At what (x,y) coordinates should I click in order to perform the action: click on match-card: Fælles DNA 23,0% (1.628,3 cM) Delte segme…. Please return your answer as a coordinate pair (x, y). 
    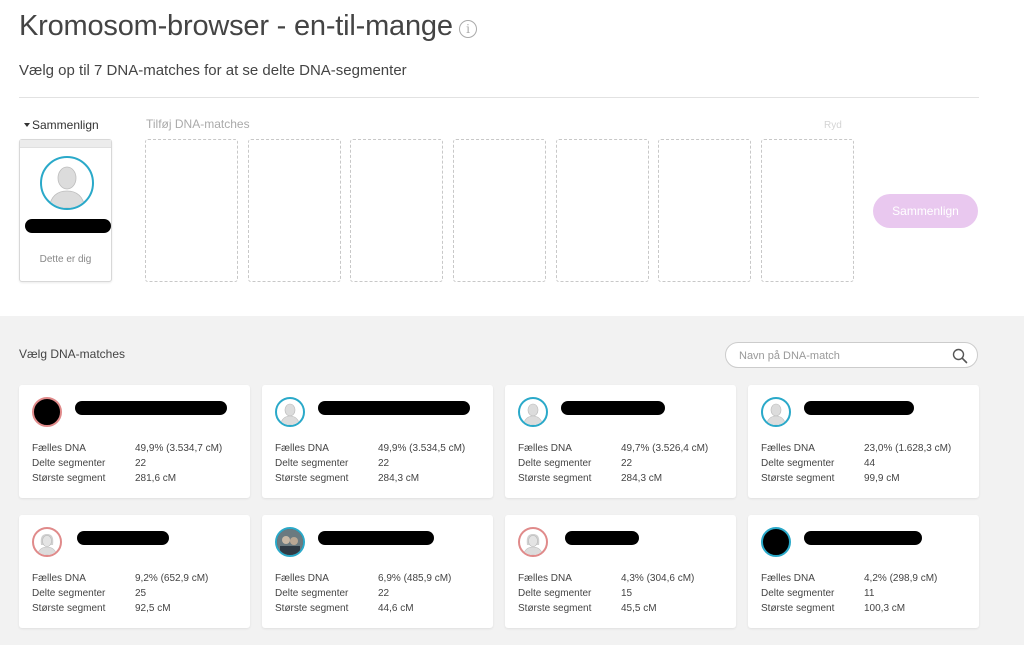
    Looking at the image, I should click on (863, 441).